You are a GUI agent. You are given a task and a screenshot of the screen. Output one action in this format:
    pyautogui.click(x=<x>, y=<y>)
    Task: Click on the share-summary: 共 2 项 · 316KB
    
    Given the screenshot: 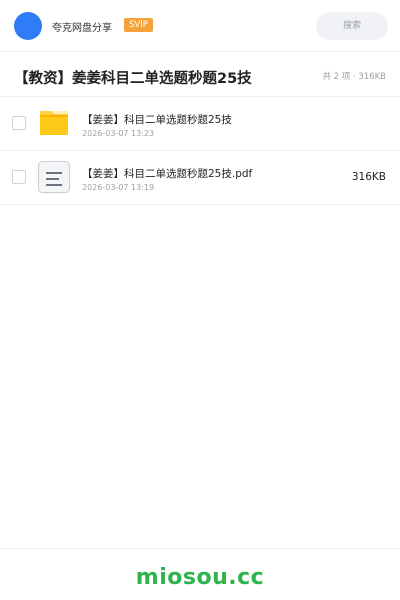 What is the action you would take?
    pyautogui.click(x=354, y=77)
    